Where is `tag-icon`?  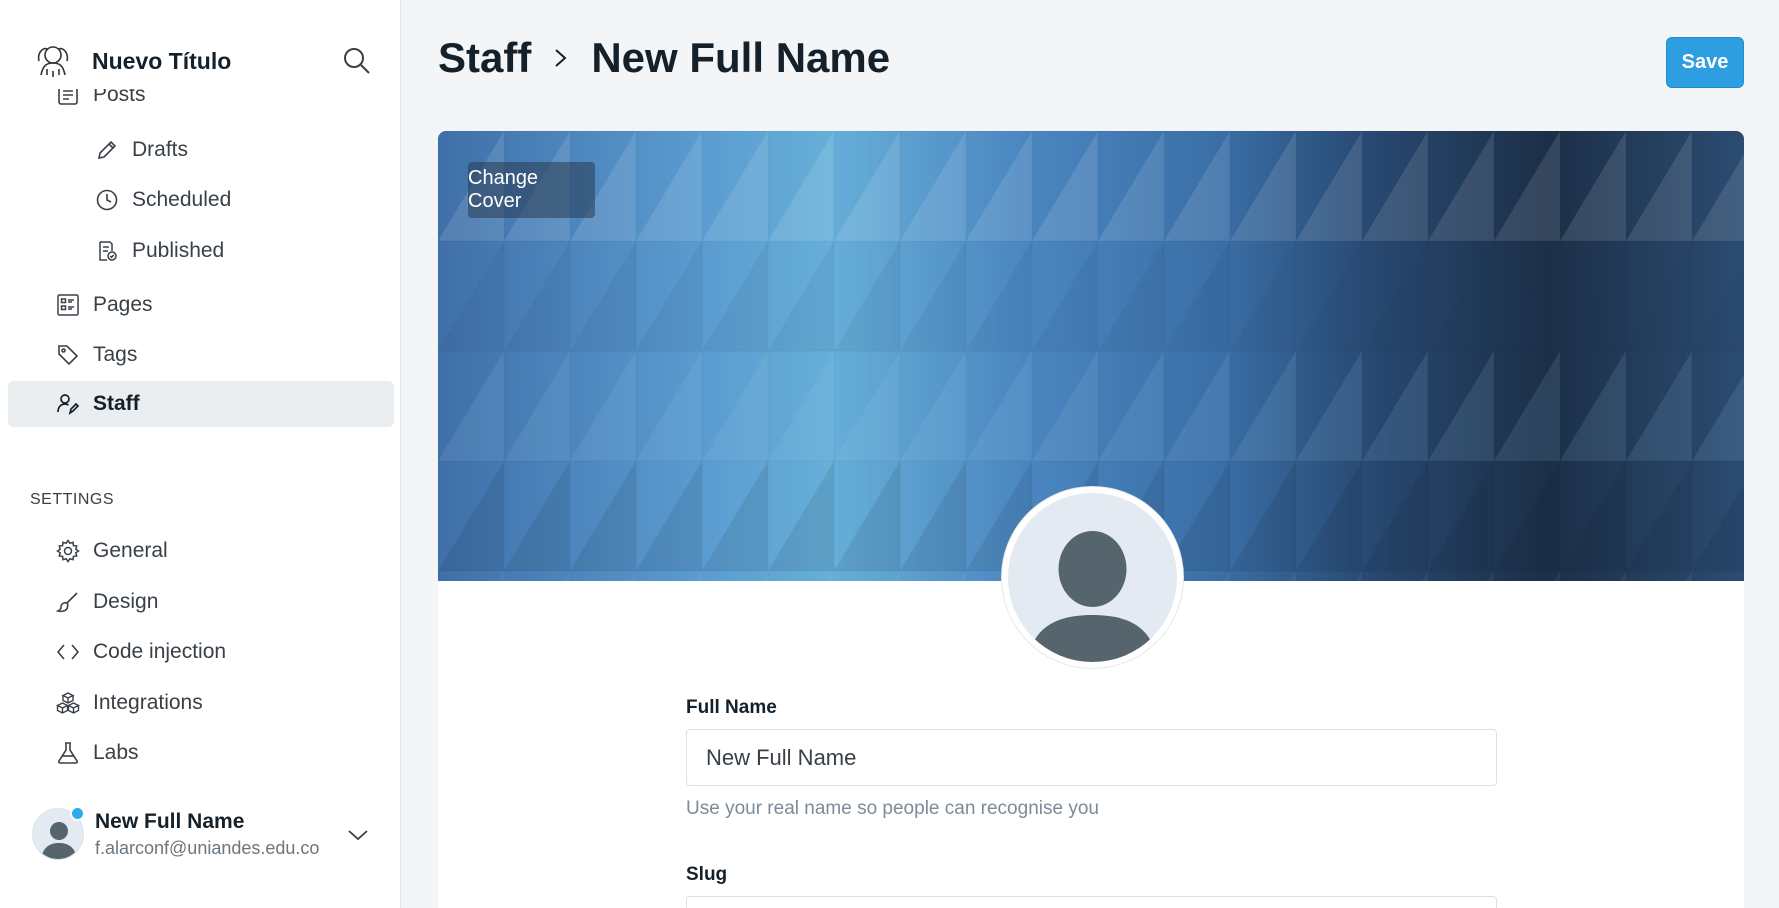 tag-icon is located at coordinates (68, 355).